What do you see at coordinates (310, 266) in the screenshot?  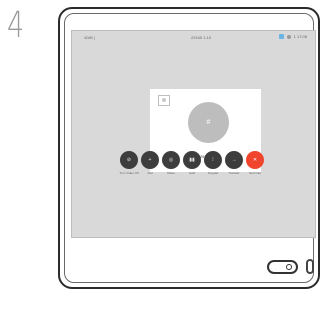 I see `camera-lens-icon` at bounding box center [310, 266].